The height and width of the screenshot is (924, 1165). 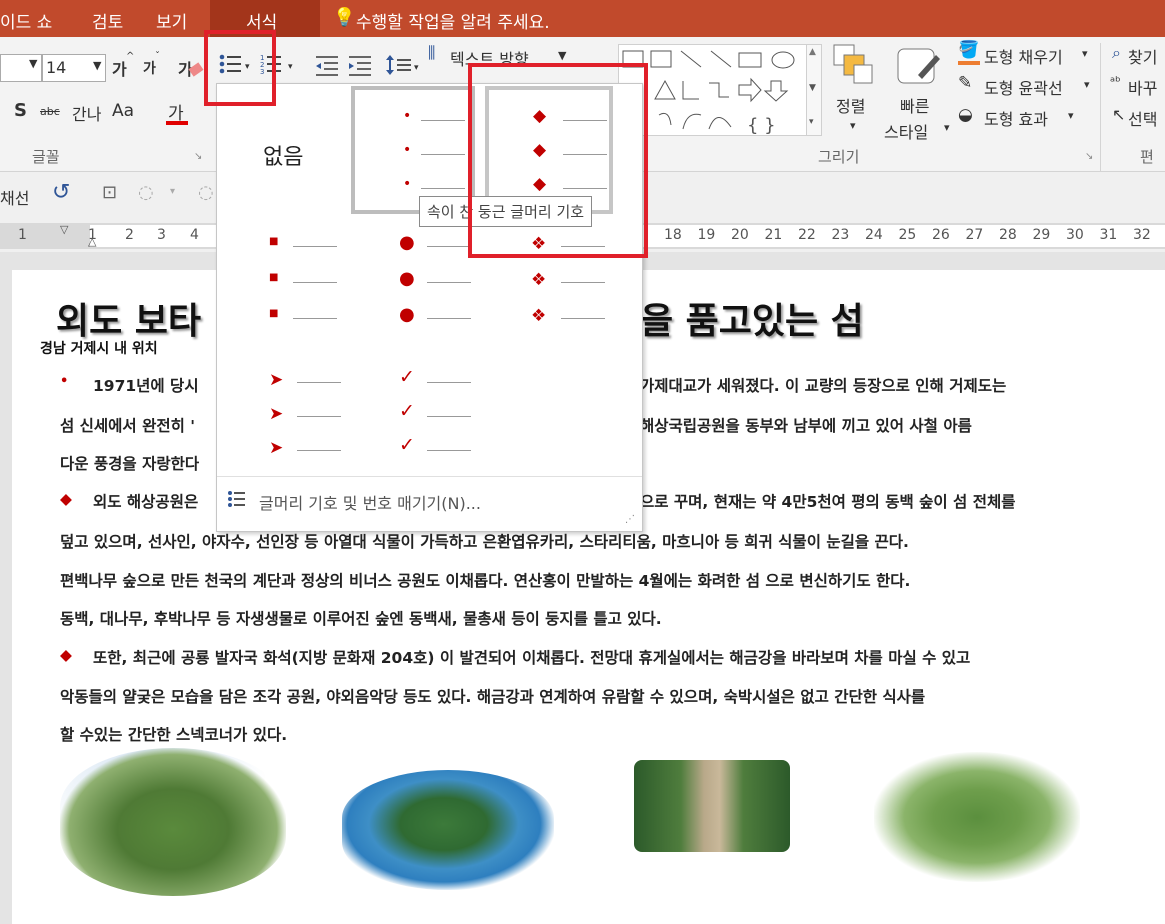 I want to click on ruler-tick: 26, so click(x=941, y=235).